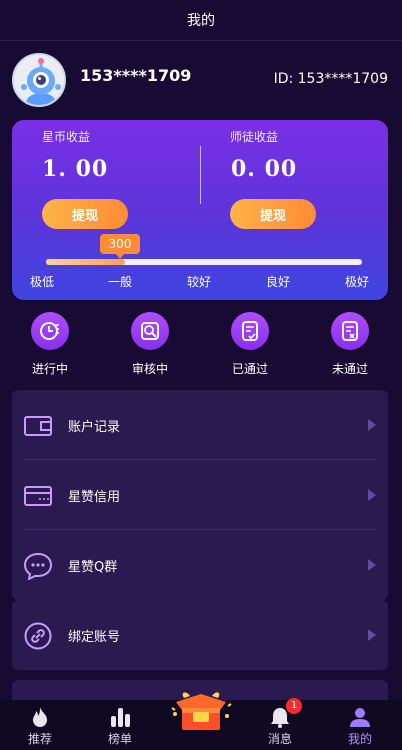 This screenshot has height=750, width=402. I want to click on mentor-withdraw-button: 提现, so click(273, 214).